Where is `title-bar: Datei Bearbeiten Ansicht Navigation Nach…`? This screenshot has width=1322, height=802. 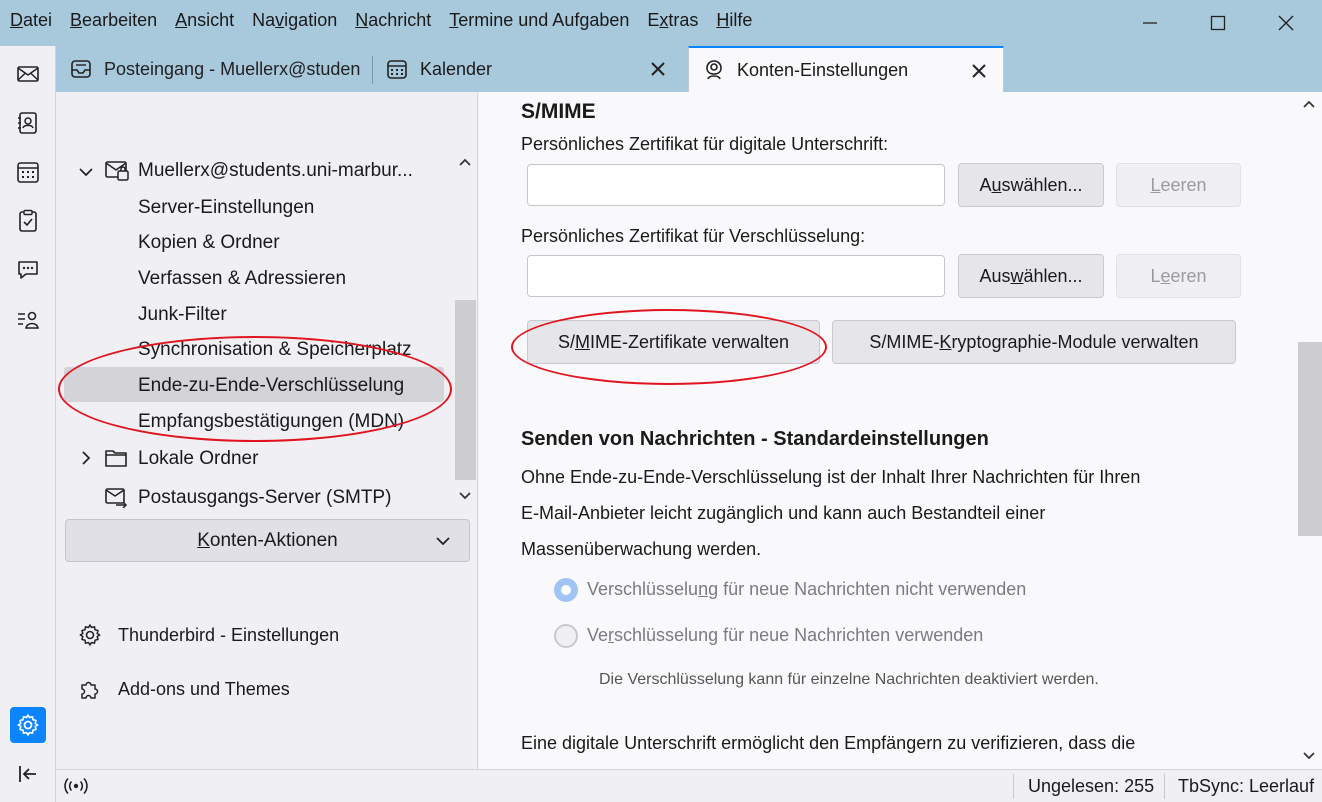 title-bar: Datei Bearbeiten Ansicht Navigation Nach… is located at coordinates (661, 23).